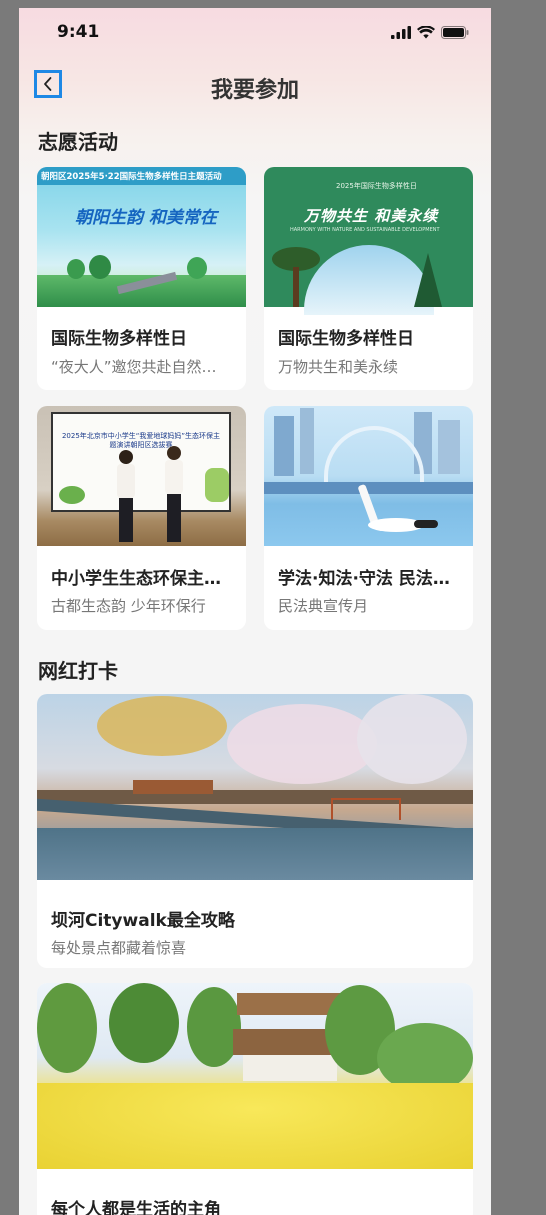 The width and height of the screenshot is (546, 1215). I want to click on image-slogan-text: 朝阳生韵 和美常在, so click(146, 218).